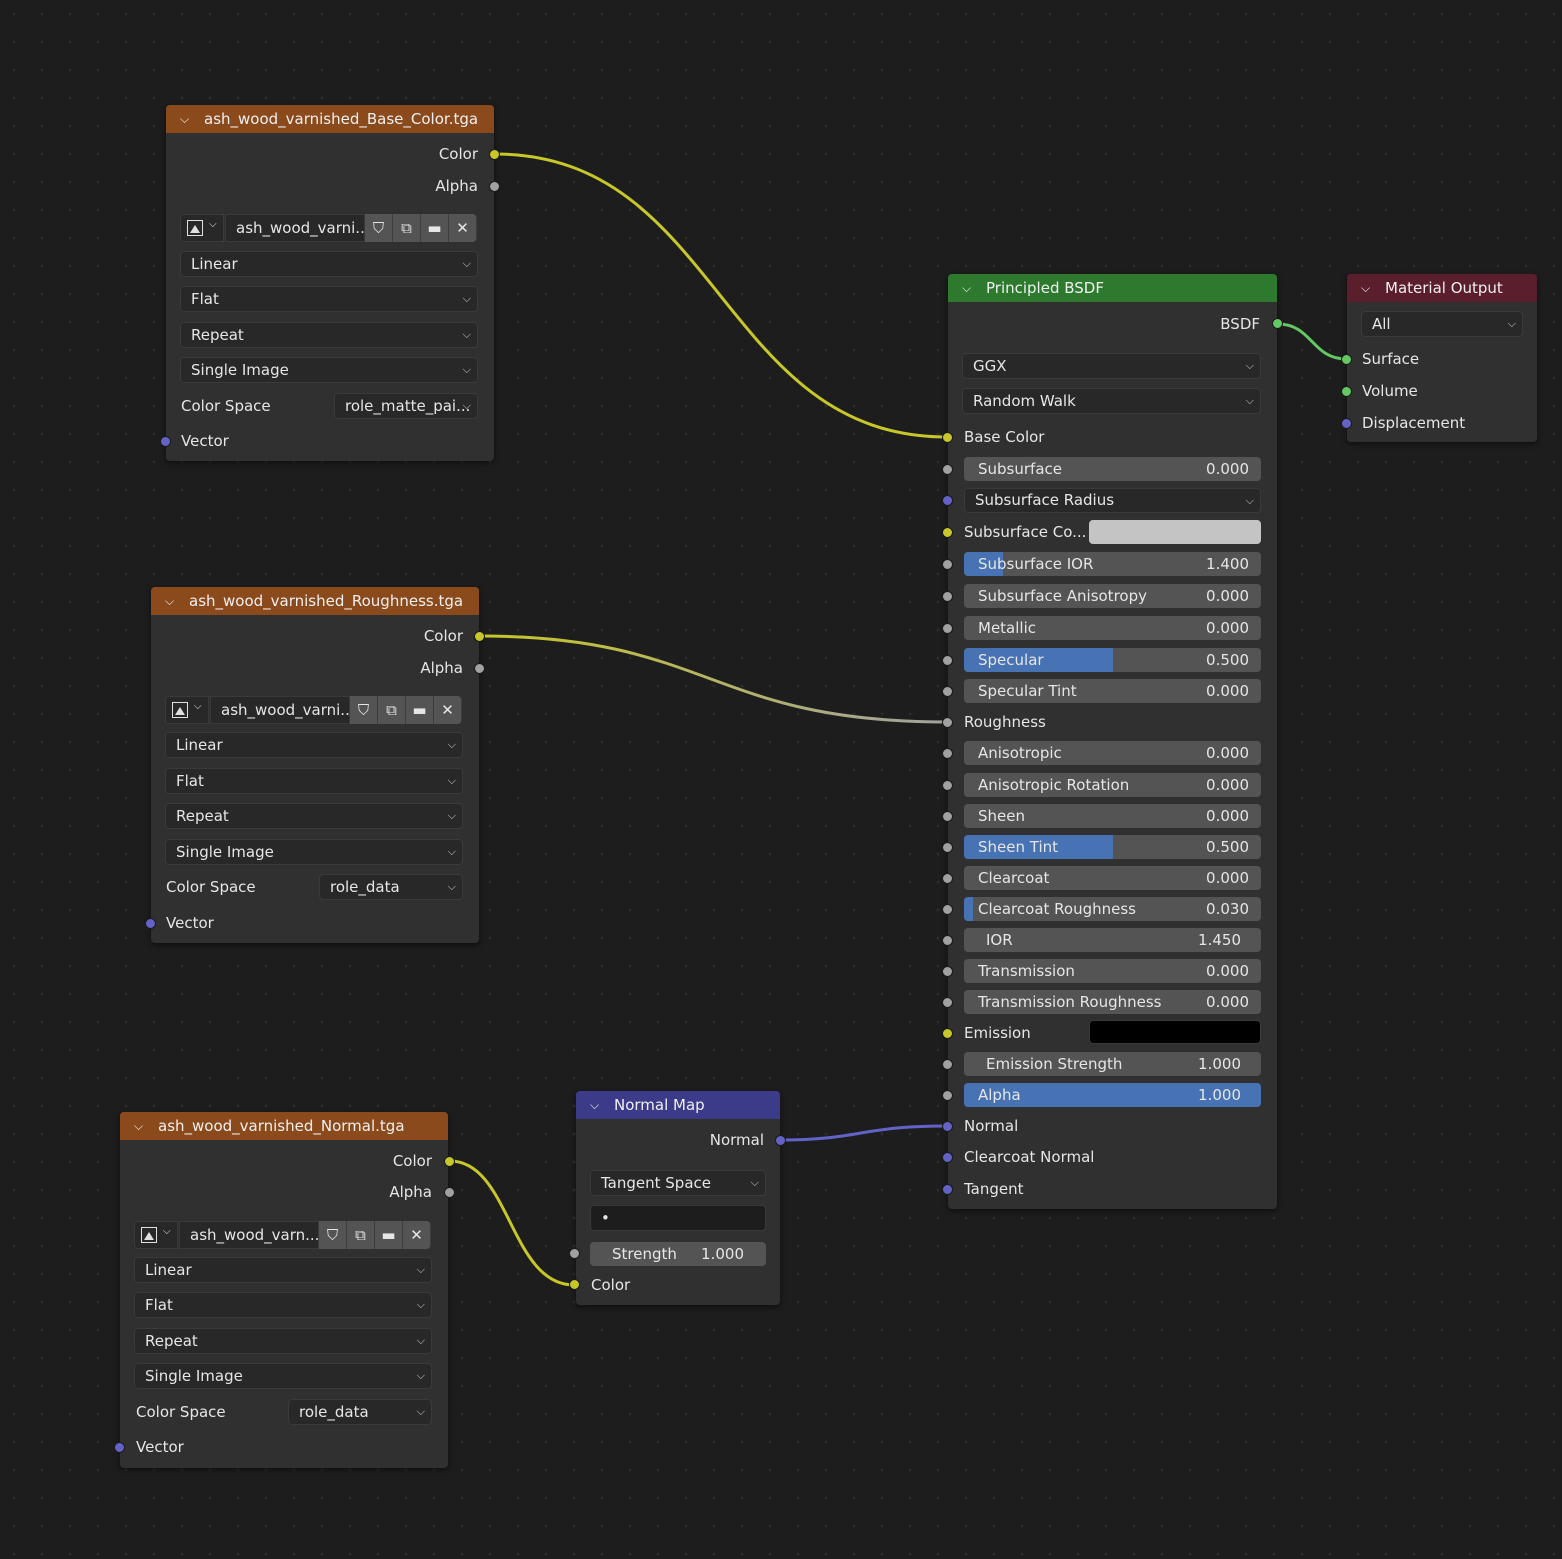  Describe the element at coordinates (947, 971) in the screenshot. I see `input-transmission-socket` at that location.